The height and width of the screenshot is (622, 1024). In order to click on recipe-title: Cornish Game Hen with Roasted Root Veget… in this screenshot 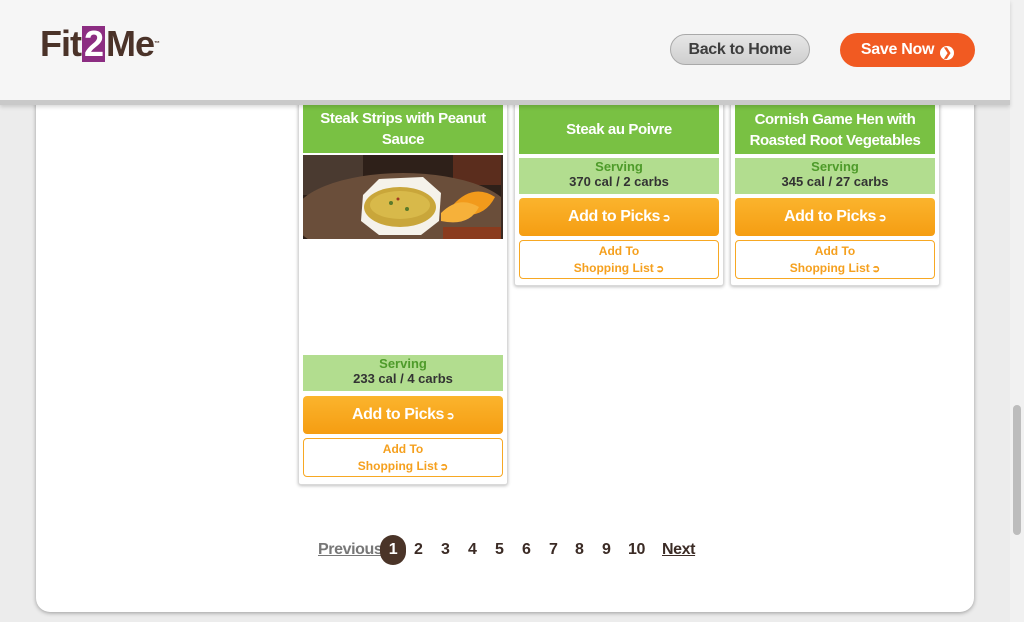, I will do `click(835, 129)`.